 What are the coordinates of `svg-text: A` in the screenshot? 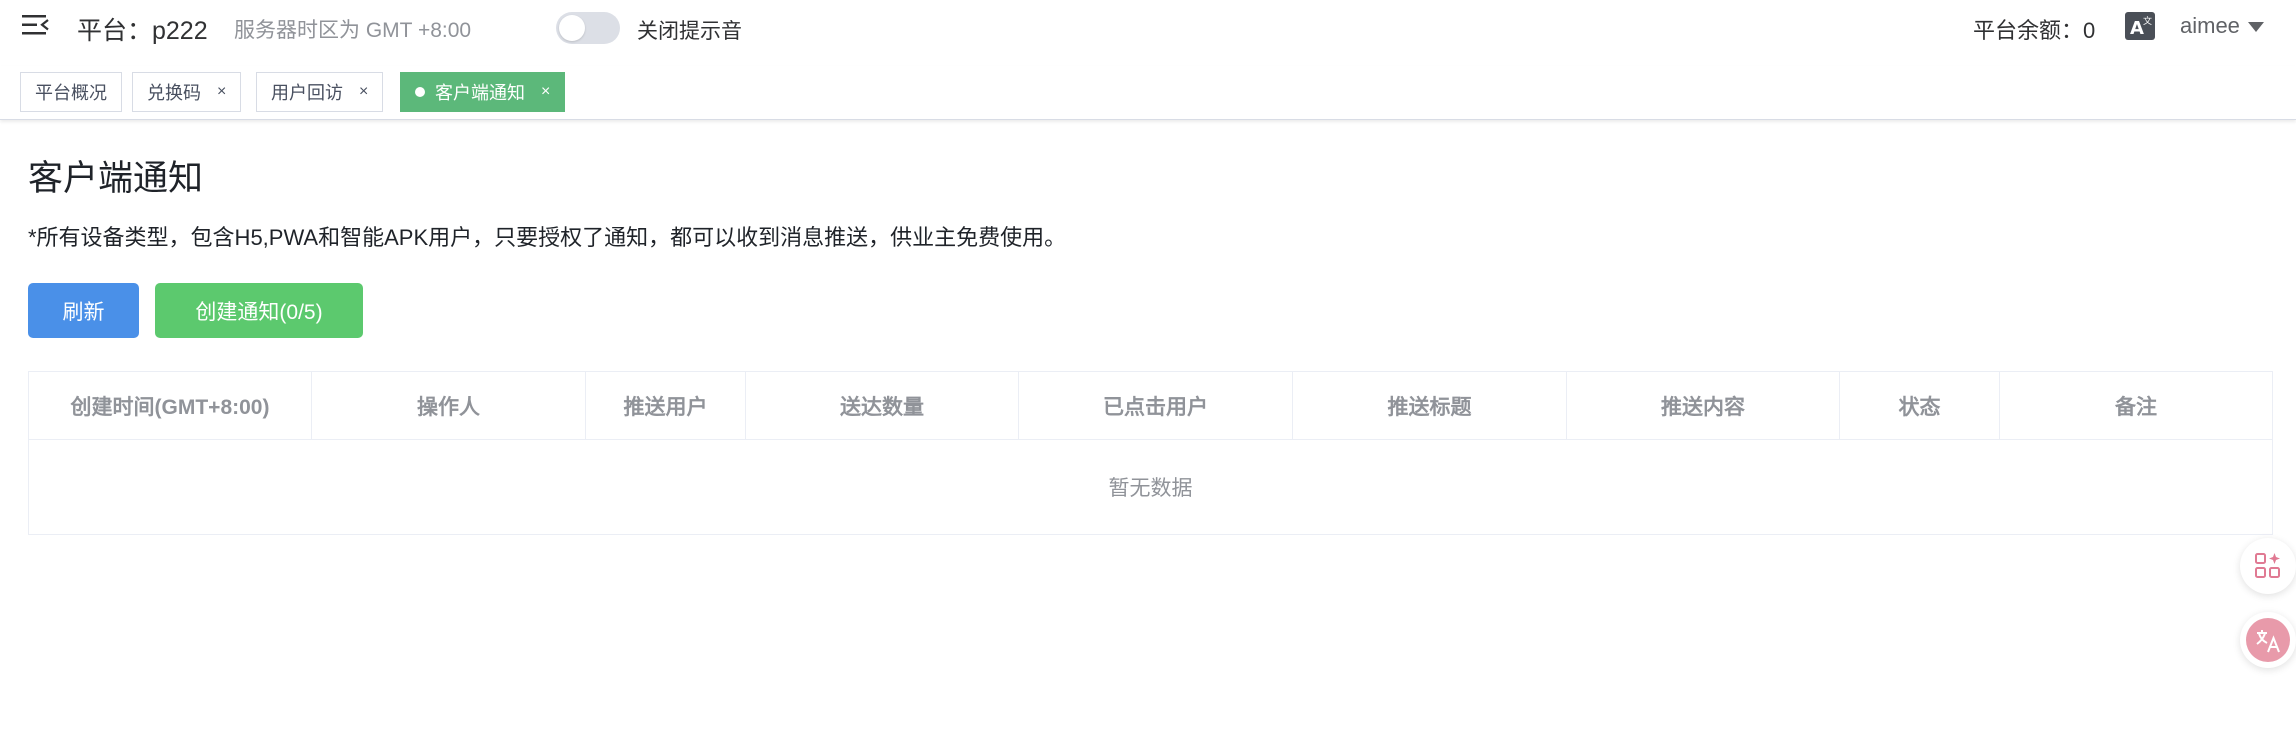 It's located at (2137, 28).